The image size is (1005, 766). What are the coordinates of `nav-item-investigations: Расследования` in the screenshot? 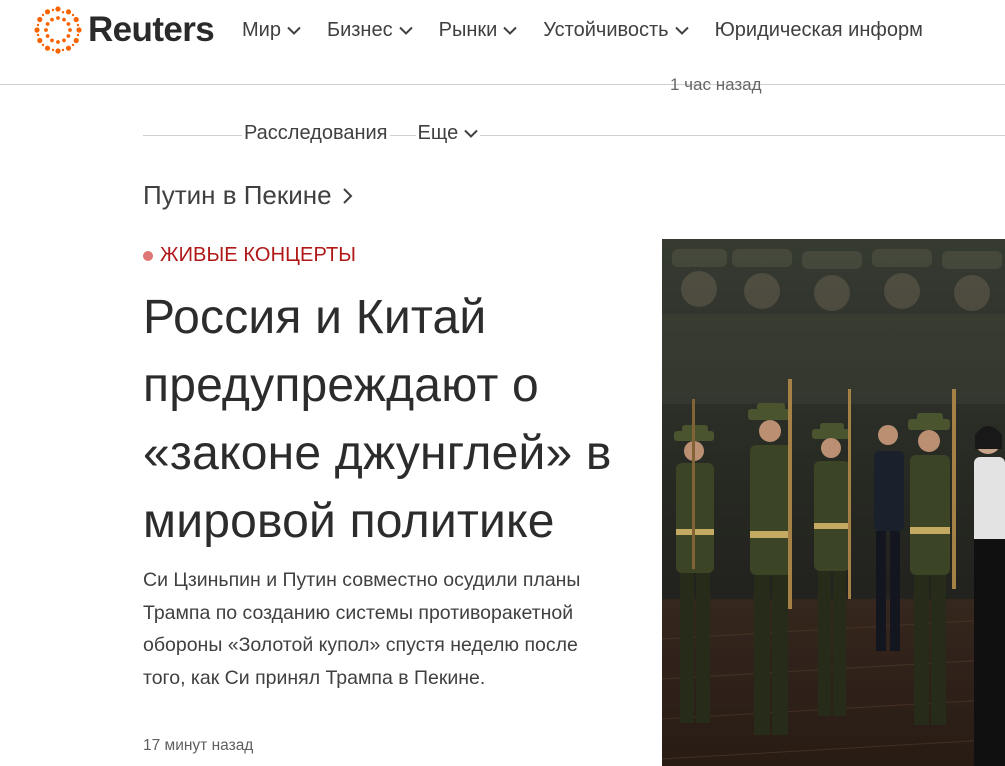 It's located at (316, 133).